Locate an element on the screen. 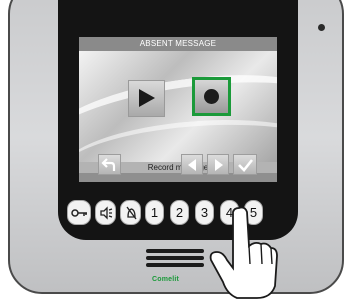  mute-bell-button is located at coordinates (130, 212).